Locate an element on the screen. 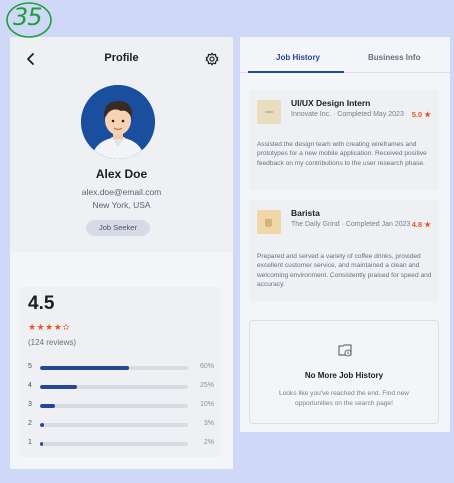 This screenshot has height=483, width=454. rating-row-pct: 10% is located at coordinates (206, 404).